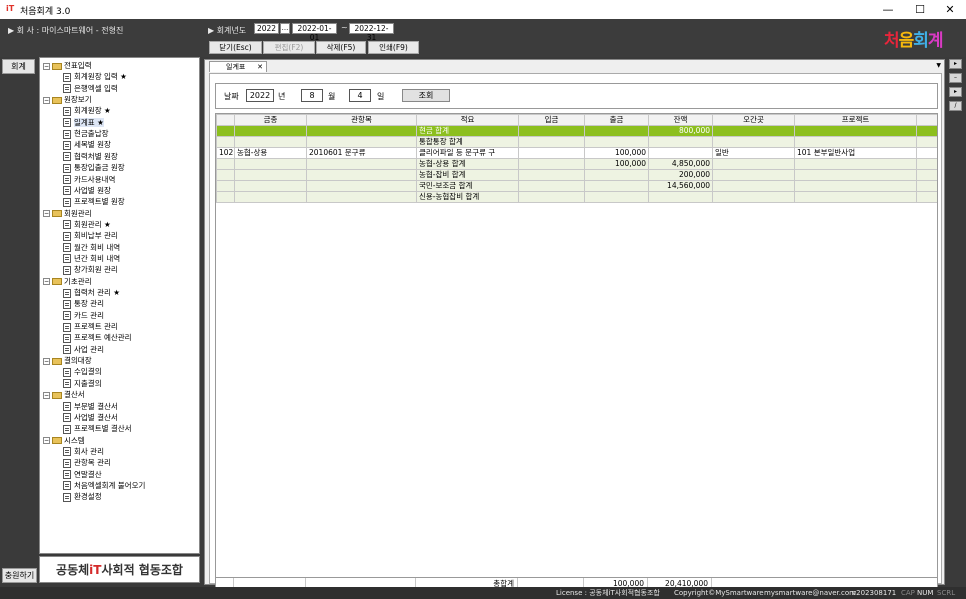 This screenshot has width=966, height=599. I want to click on tree-item: 수입결의, so click(82, 371).